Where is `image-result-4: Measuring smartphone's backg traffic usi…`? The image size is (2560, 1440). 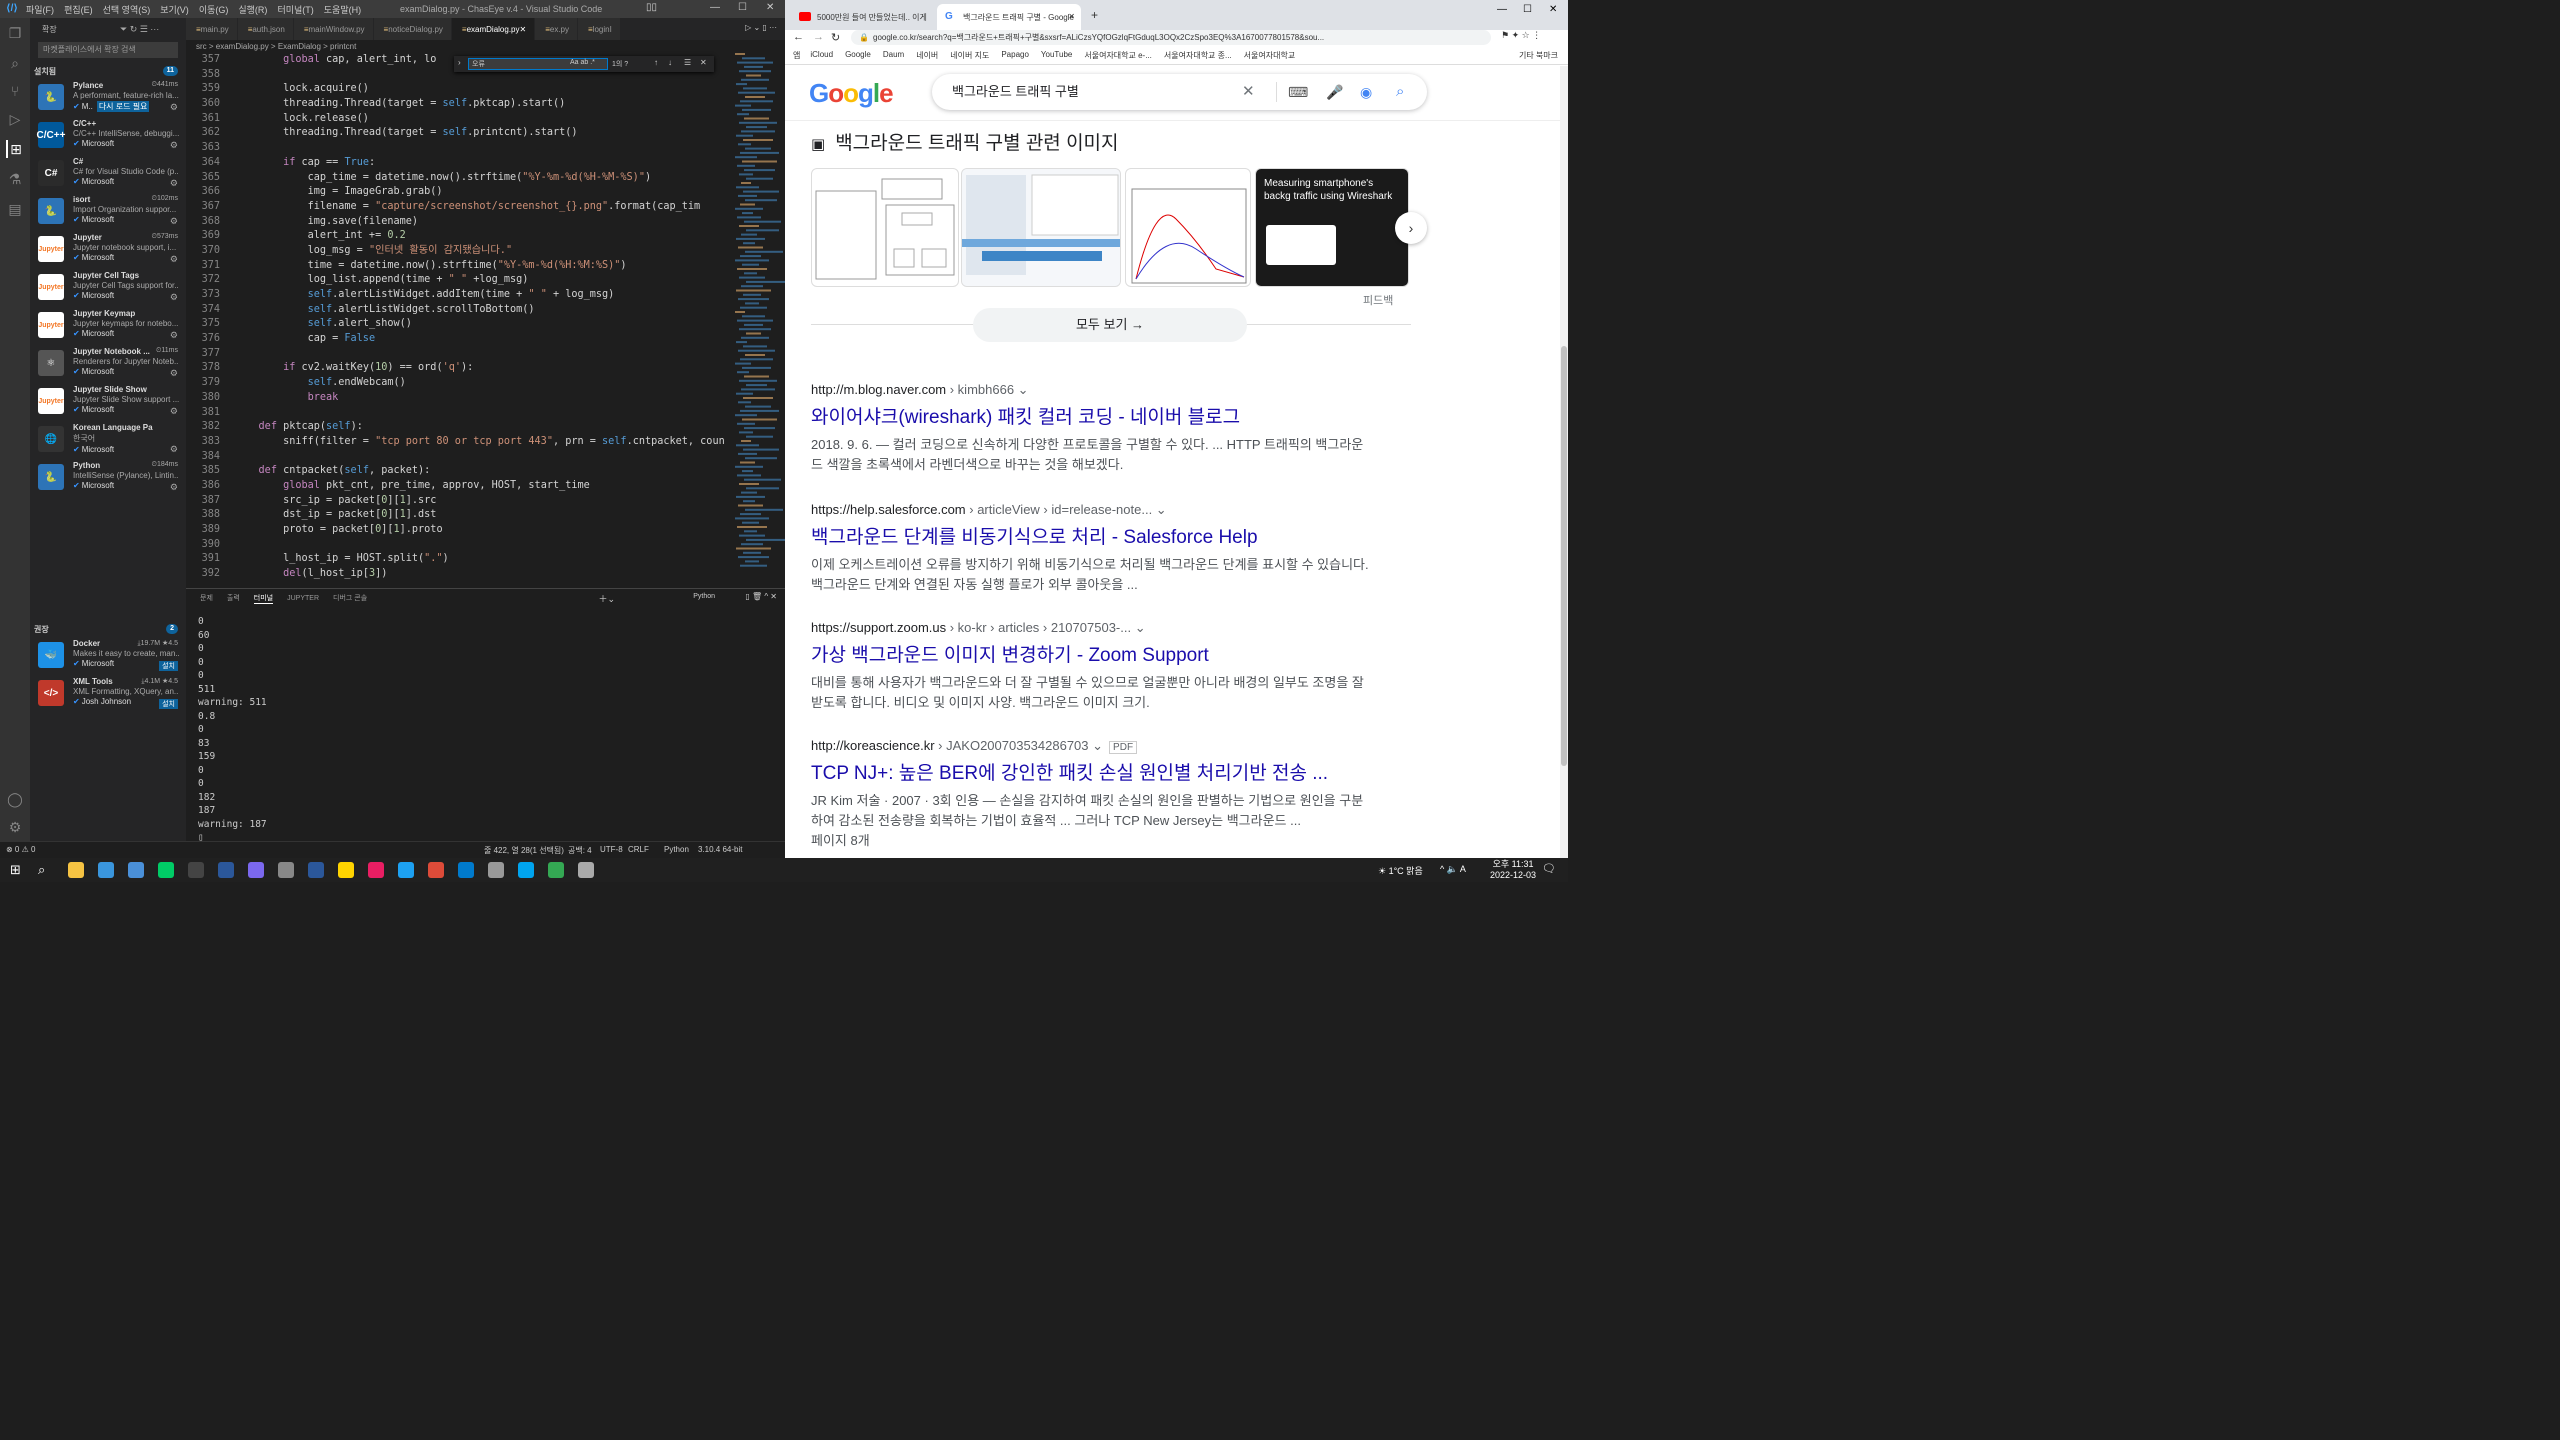
image-result-4: Measuring smartphone's backg traffic usi… is located at coordinates (1332, 227).